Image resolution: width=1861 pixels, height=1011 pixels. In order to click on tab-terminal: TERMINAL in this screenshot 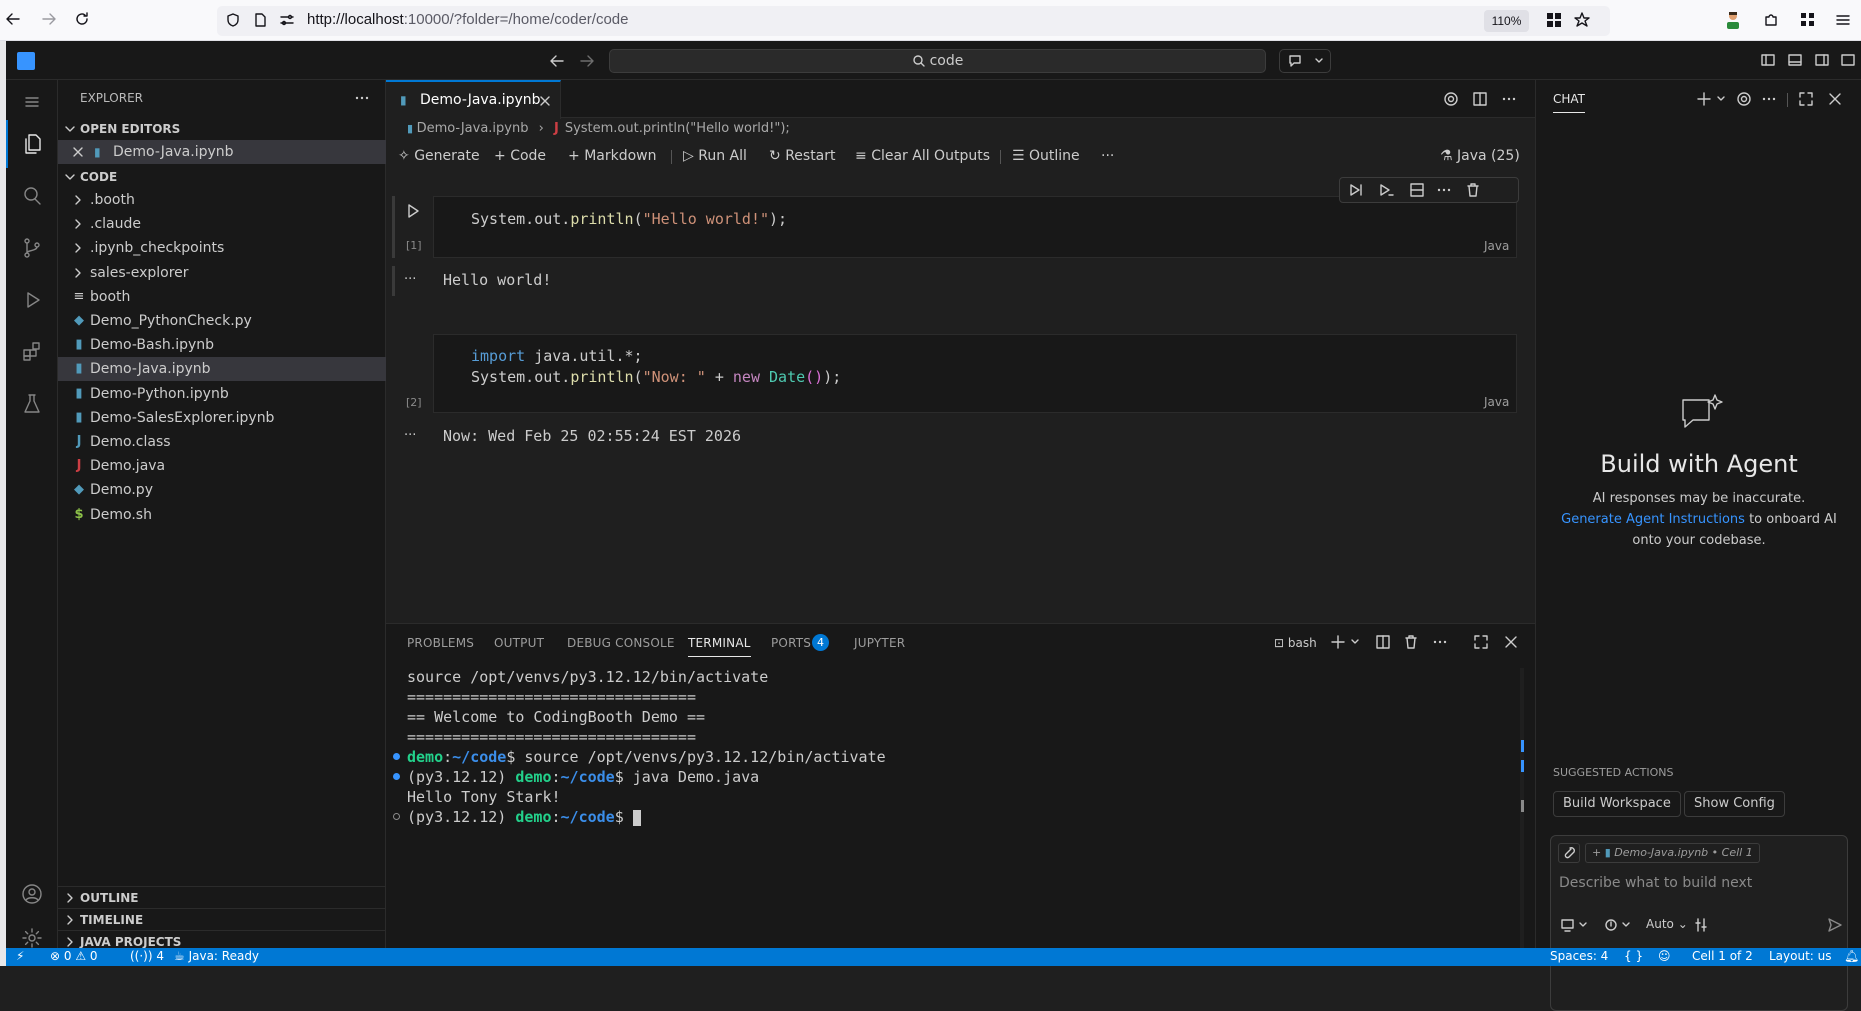, I will do `click(719, 646)`.